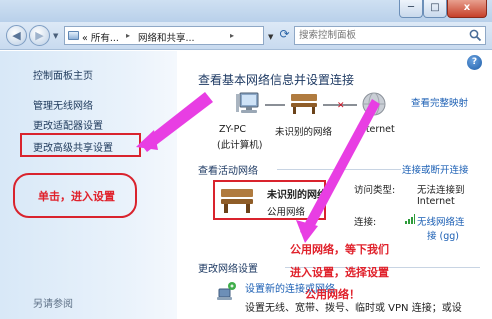 The image size is (492, 319). Describe the element at coordinates (411, 9) in the screenshot. I see `minimize-button: ─` at that location.